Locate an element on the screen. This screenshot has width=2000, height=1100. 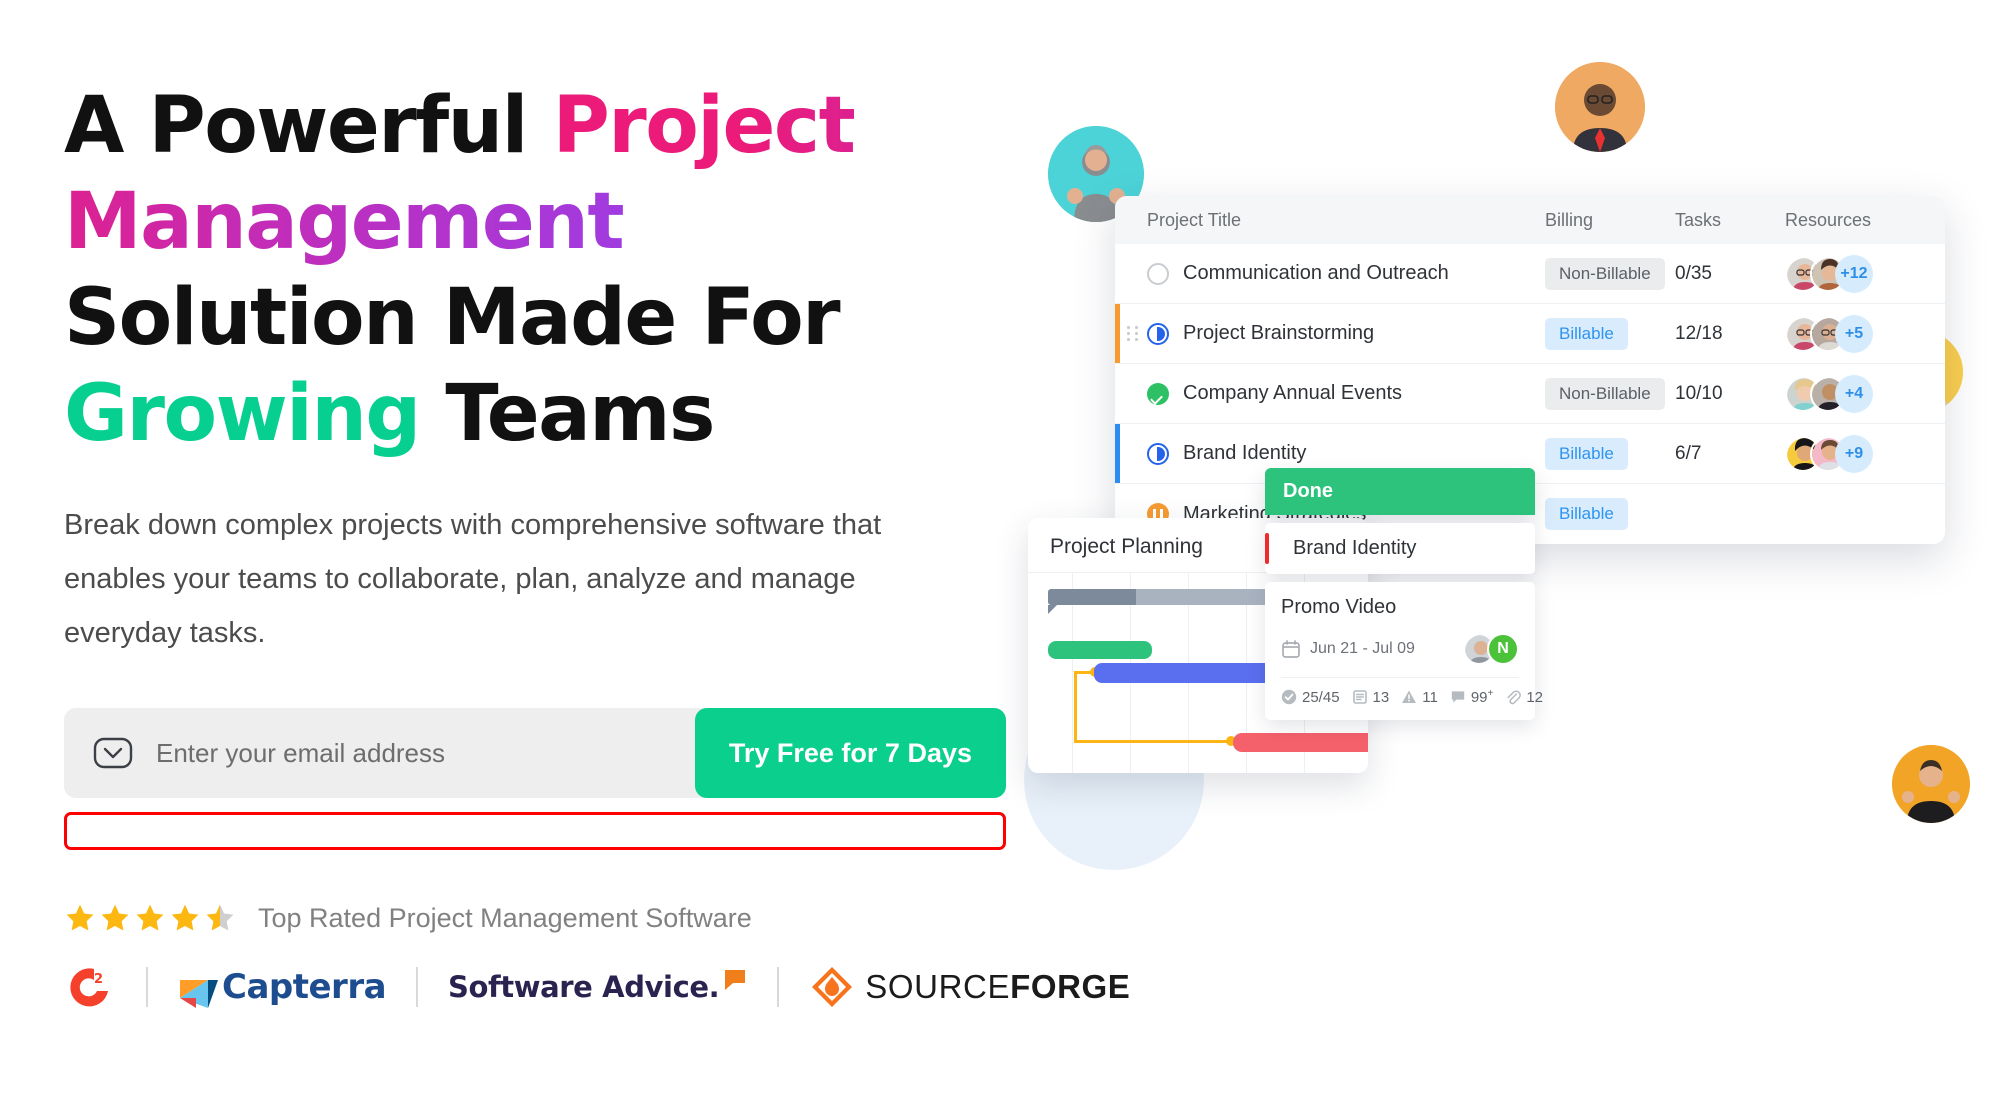
card-title: Brand Identity is located at coordinates (1355, 548).